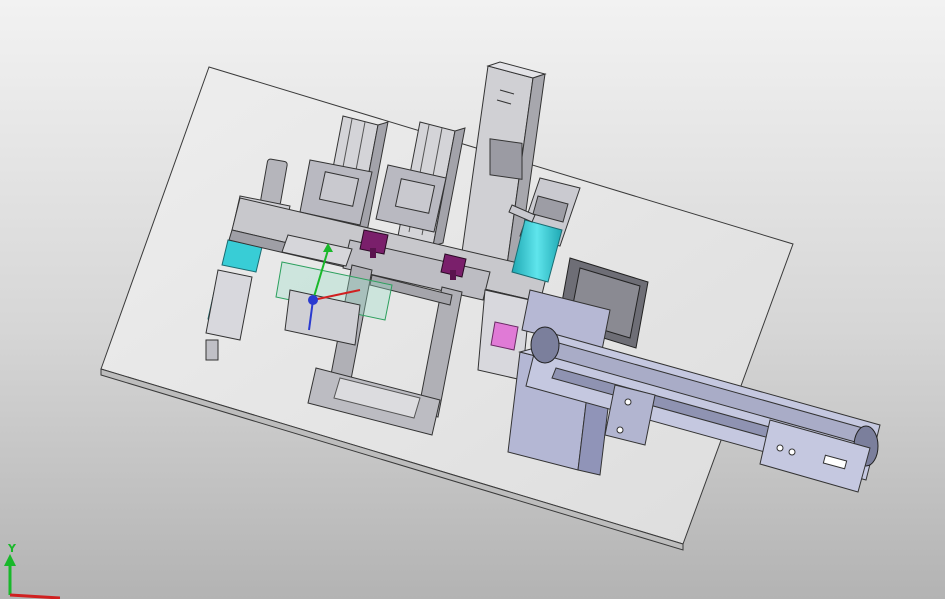  Describe the element at coordinates (506, 159) in the screenshot. I see `stepper-motor-top` at that location.